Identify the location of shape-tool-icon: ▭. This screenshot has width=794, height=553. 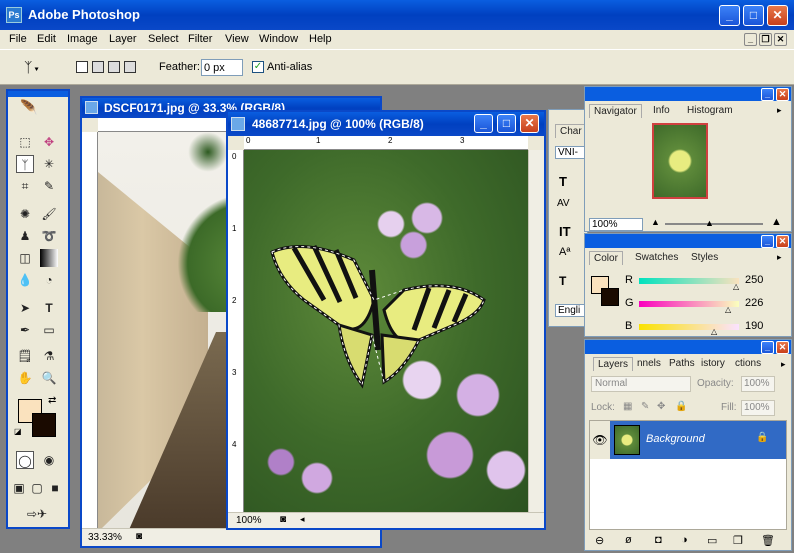
(49, 330).